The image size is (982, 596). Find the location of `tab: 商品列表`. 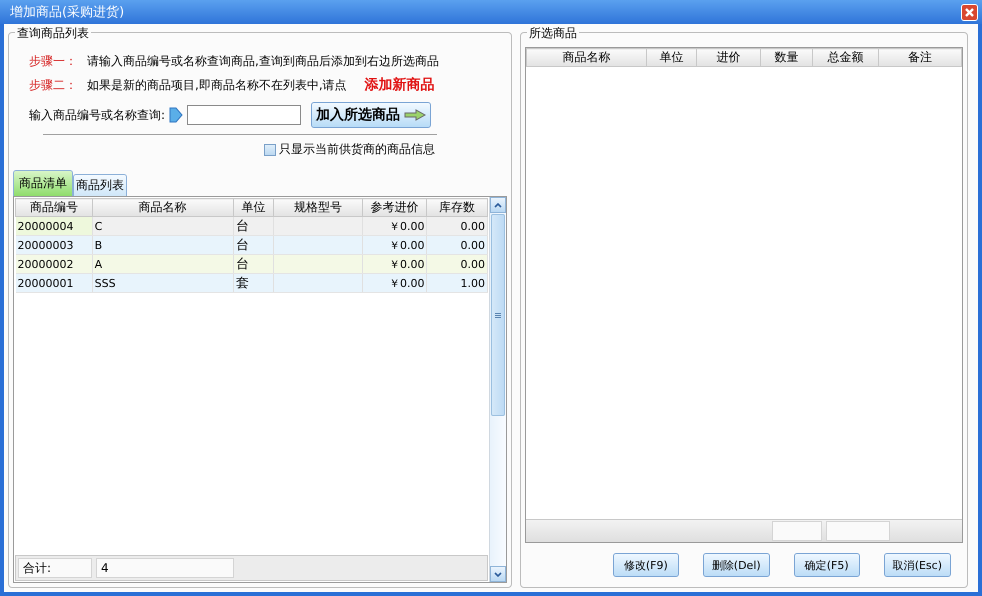

tab: 商品列表 is located at coordinates (100, 185).